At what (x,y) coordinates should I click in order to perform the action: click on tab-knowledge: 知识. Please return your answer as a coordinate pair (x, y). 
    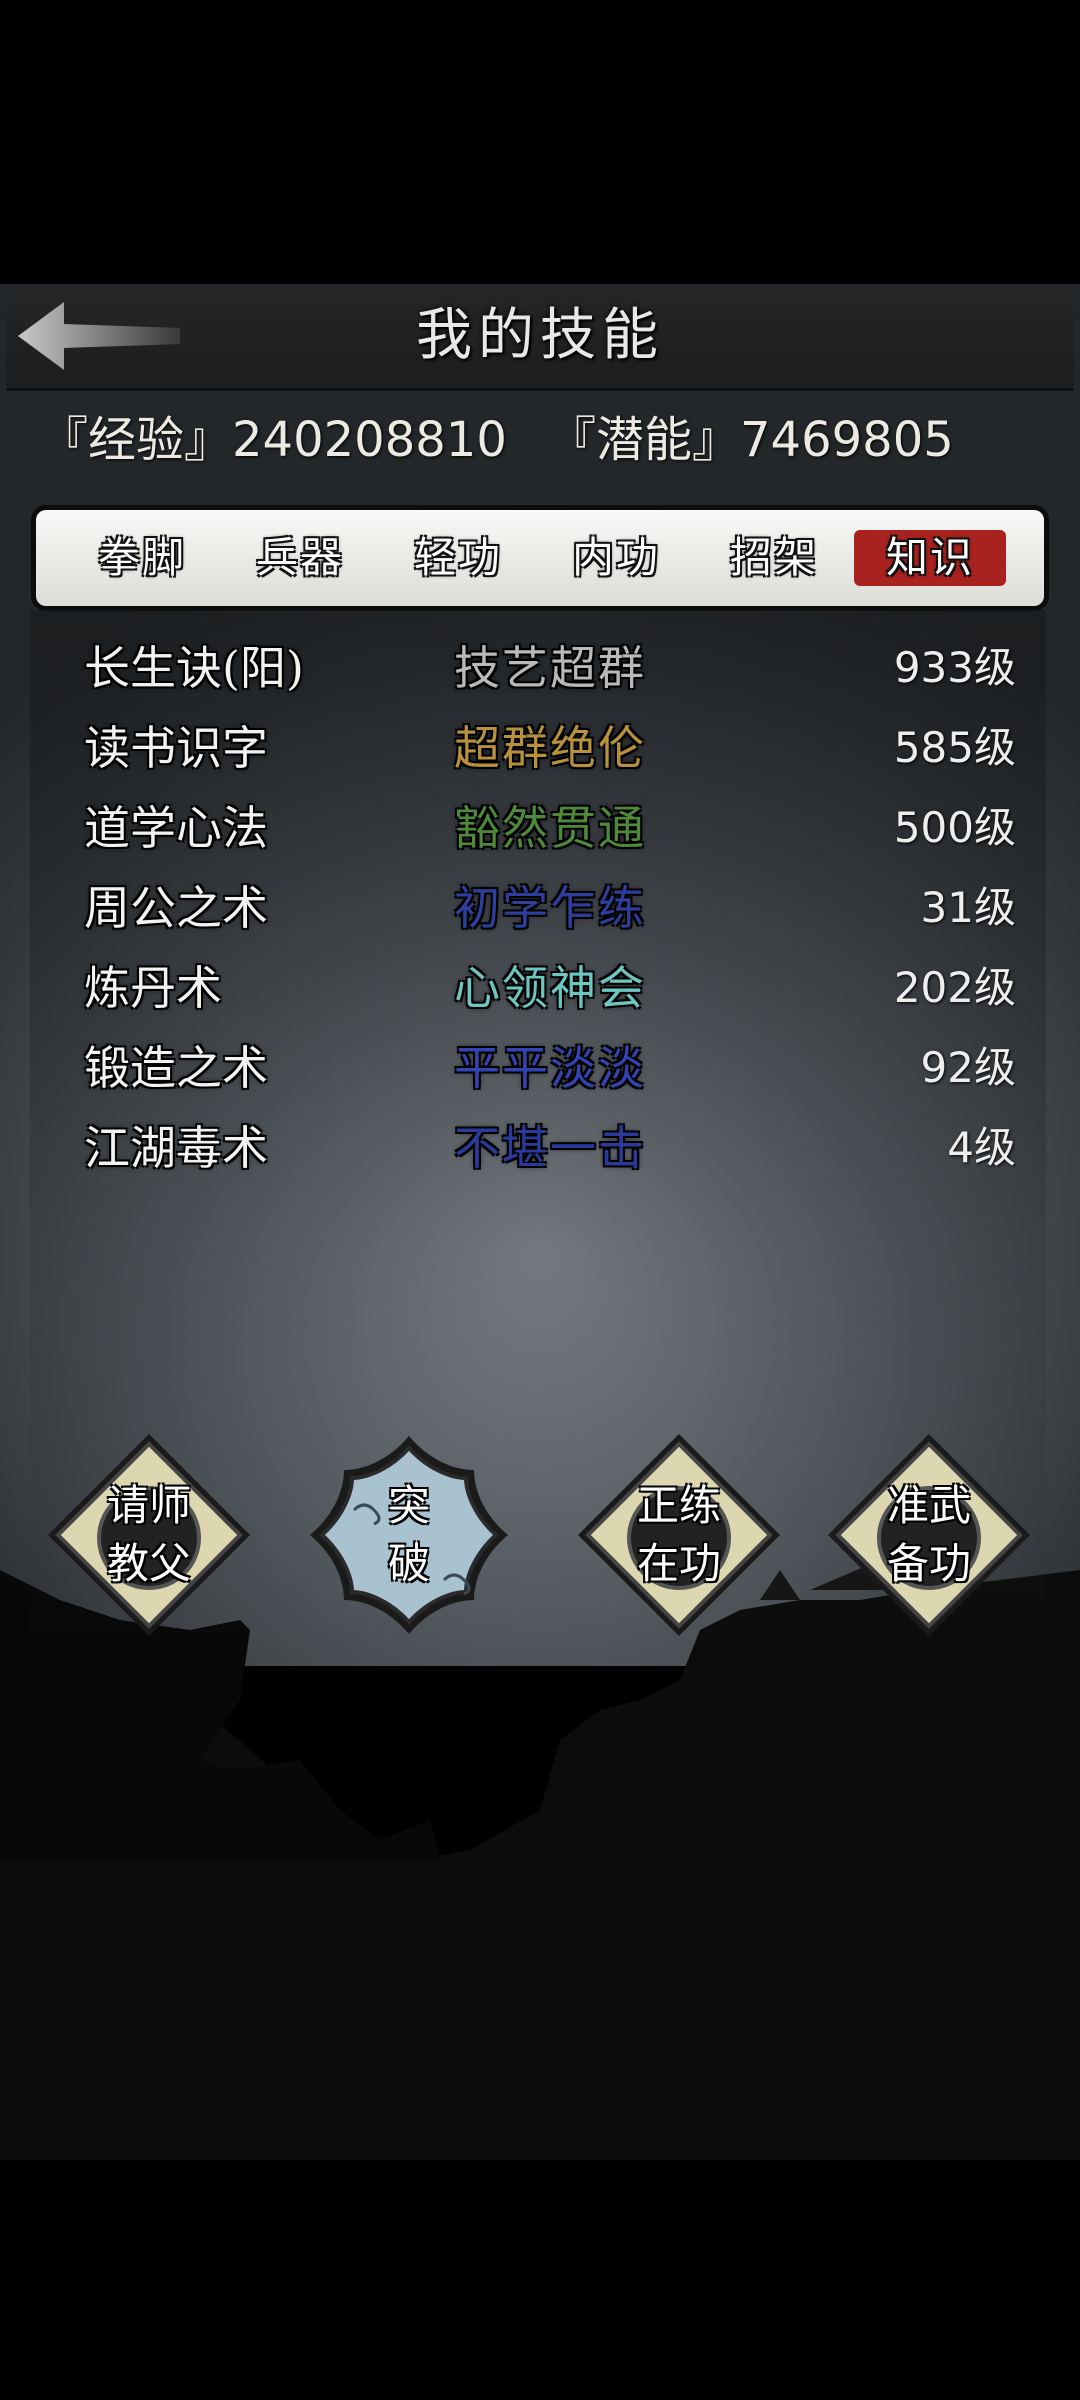
    Looking at the image, I should click on (930, 558).